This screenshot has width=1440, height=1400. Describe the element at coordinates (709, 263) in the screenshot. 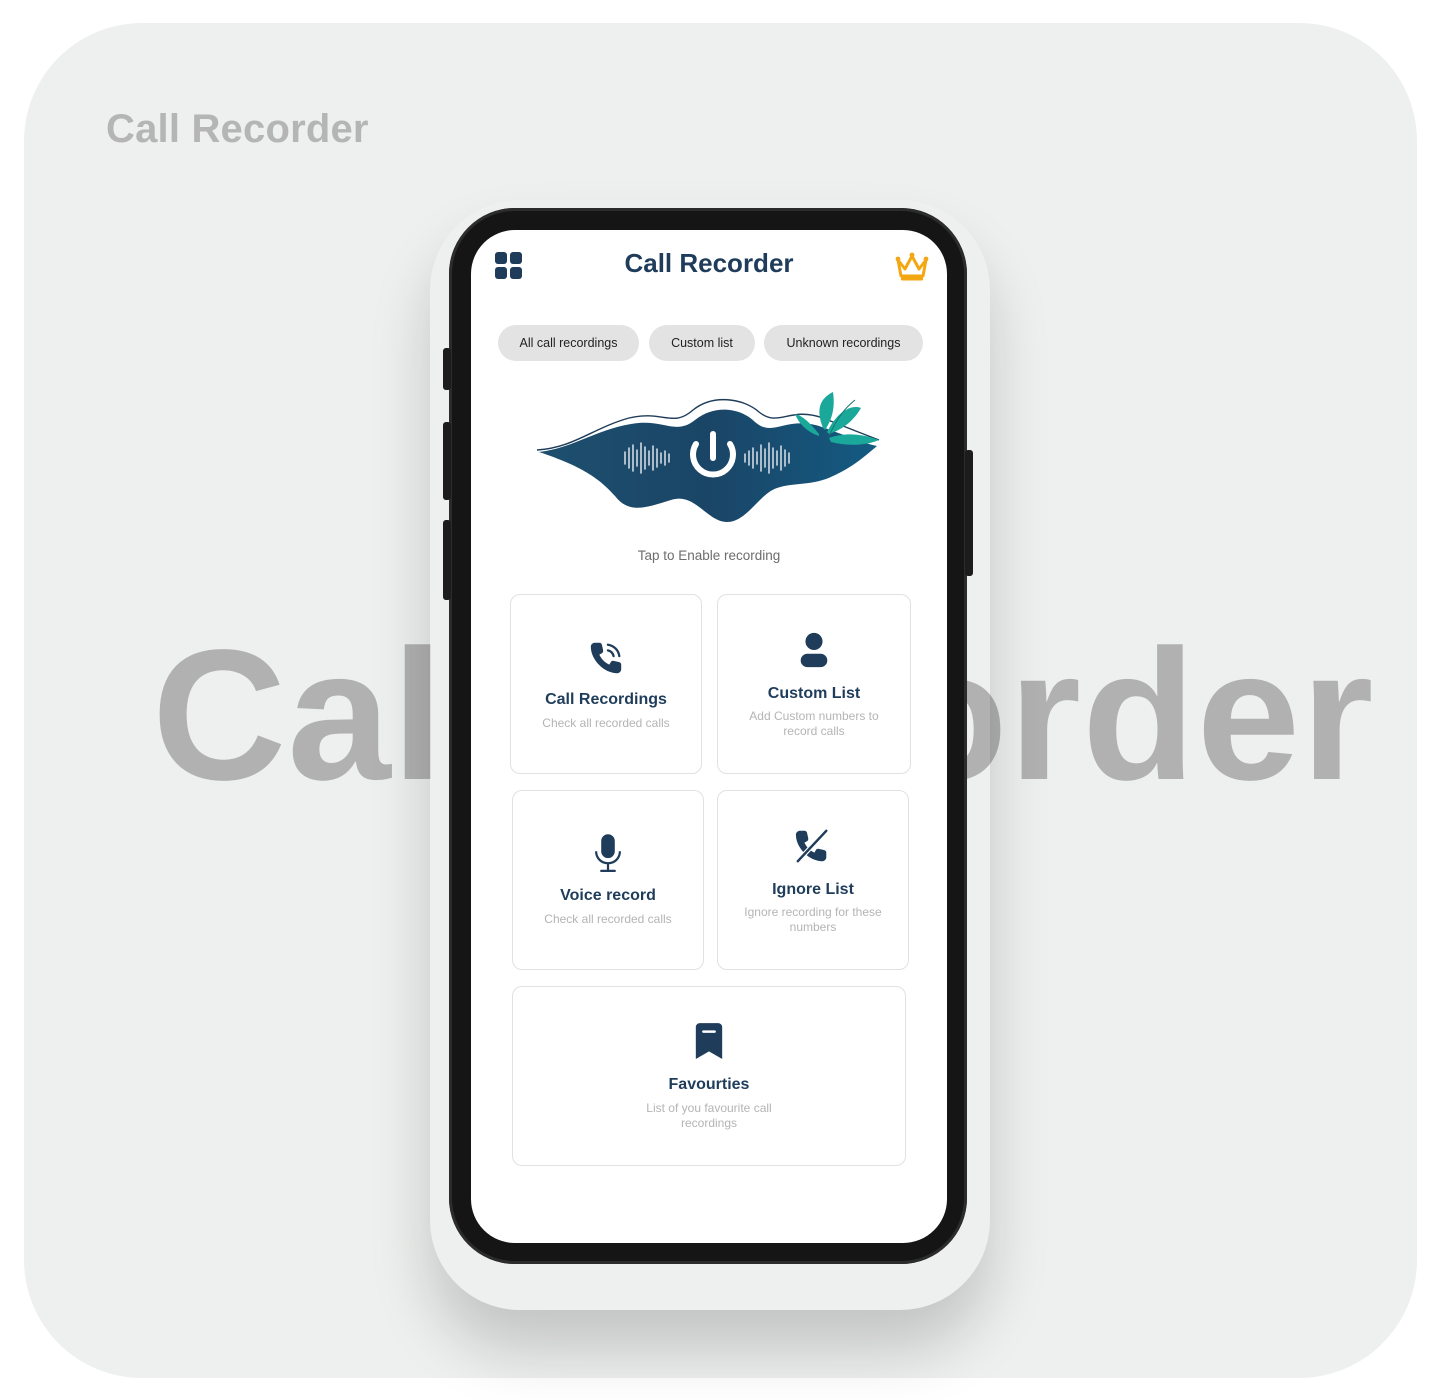

I see `app-title: Call Recorder` at that location.